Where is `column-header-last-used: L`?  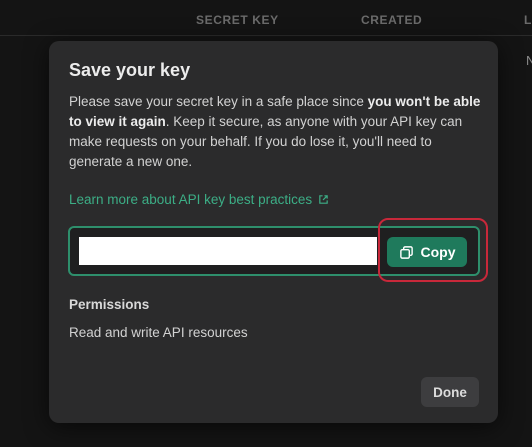
column-header-last-used: L is located at coordinates (528, 20).